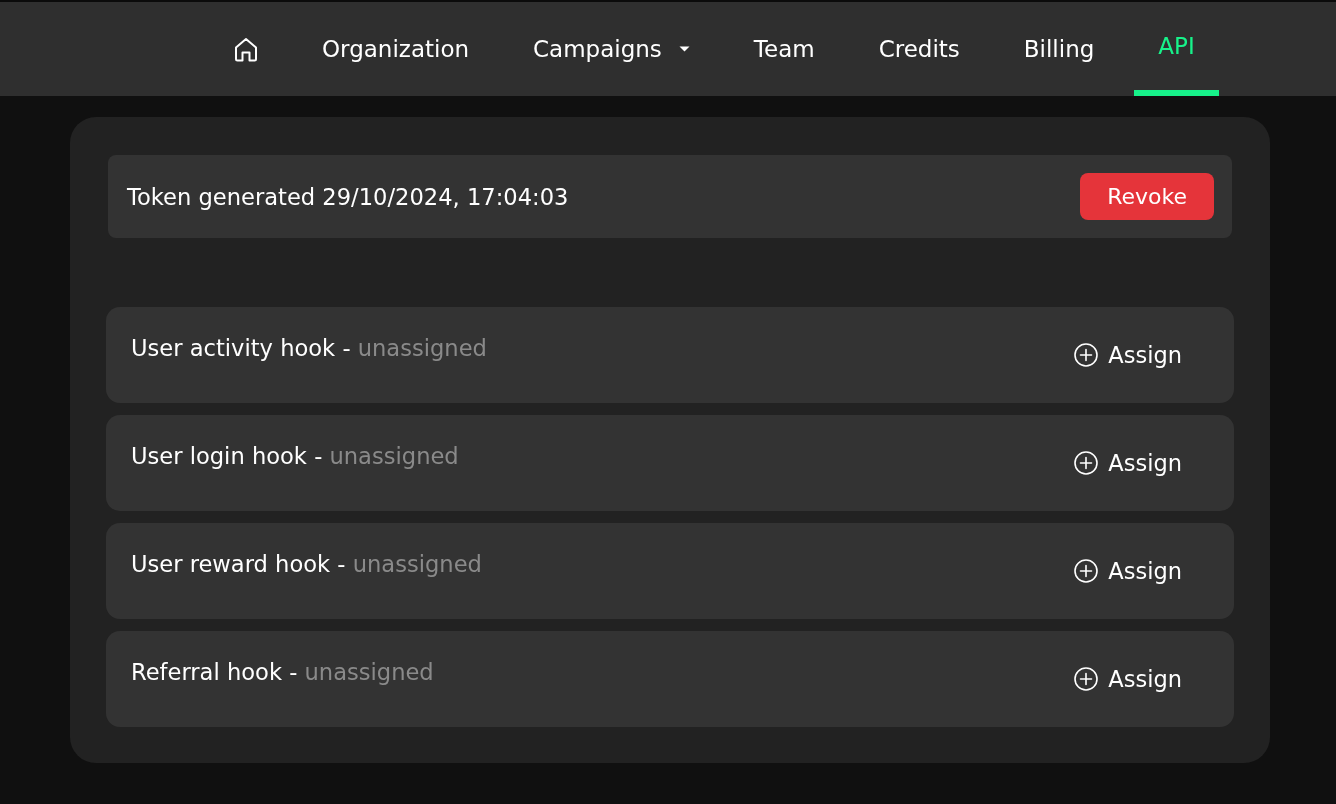 Image resolution: width=1336 pixels, height=804 pixels. What do you see at coordinates (246, 49) in the screenshot?
I see `home-icon` at bounding box center [246, 49].